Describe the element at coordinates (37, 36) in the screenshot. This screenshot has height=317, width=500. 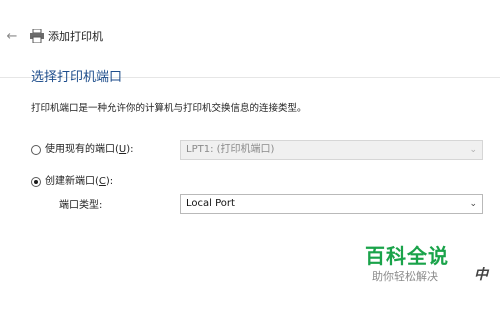
I see `printer-icon` at that location.